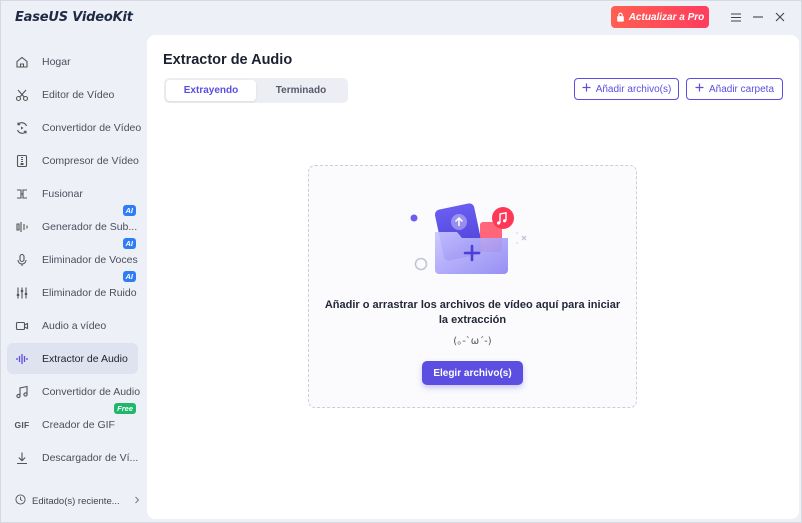 The height and width of the screenshot is (523, 802). I want to click on kaomoji: (｡-`ω´-), so click(472, 341).